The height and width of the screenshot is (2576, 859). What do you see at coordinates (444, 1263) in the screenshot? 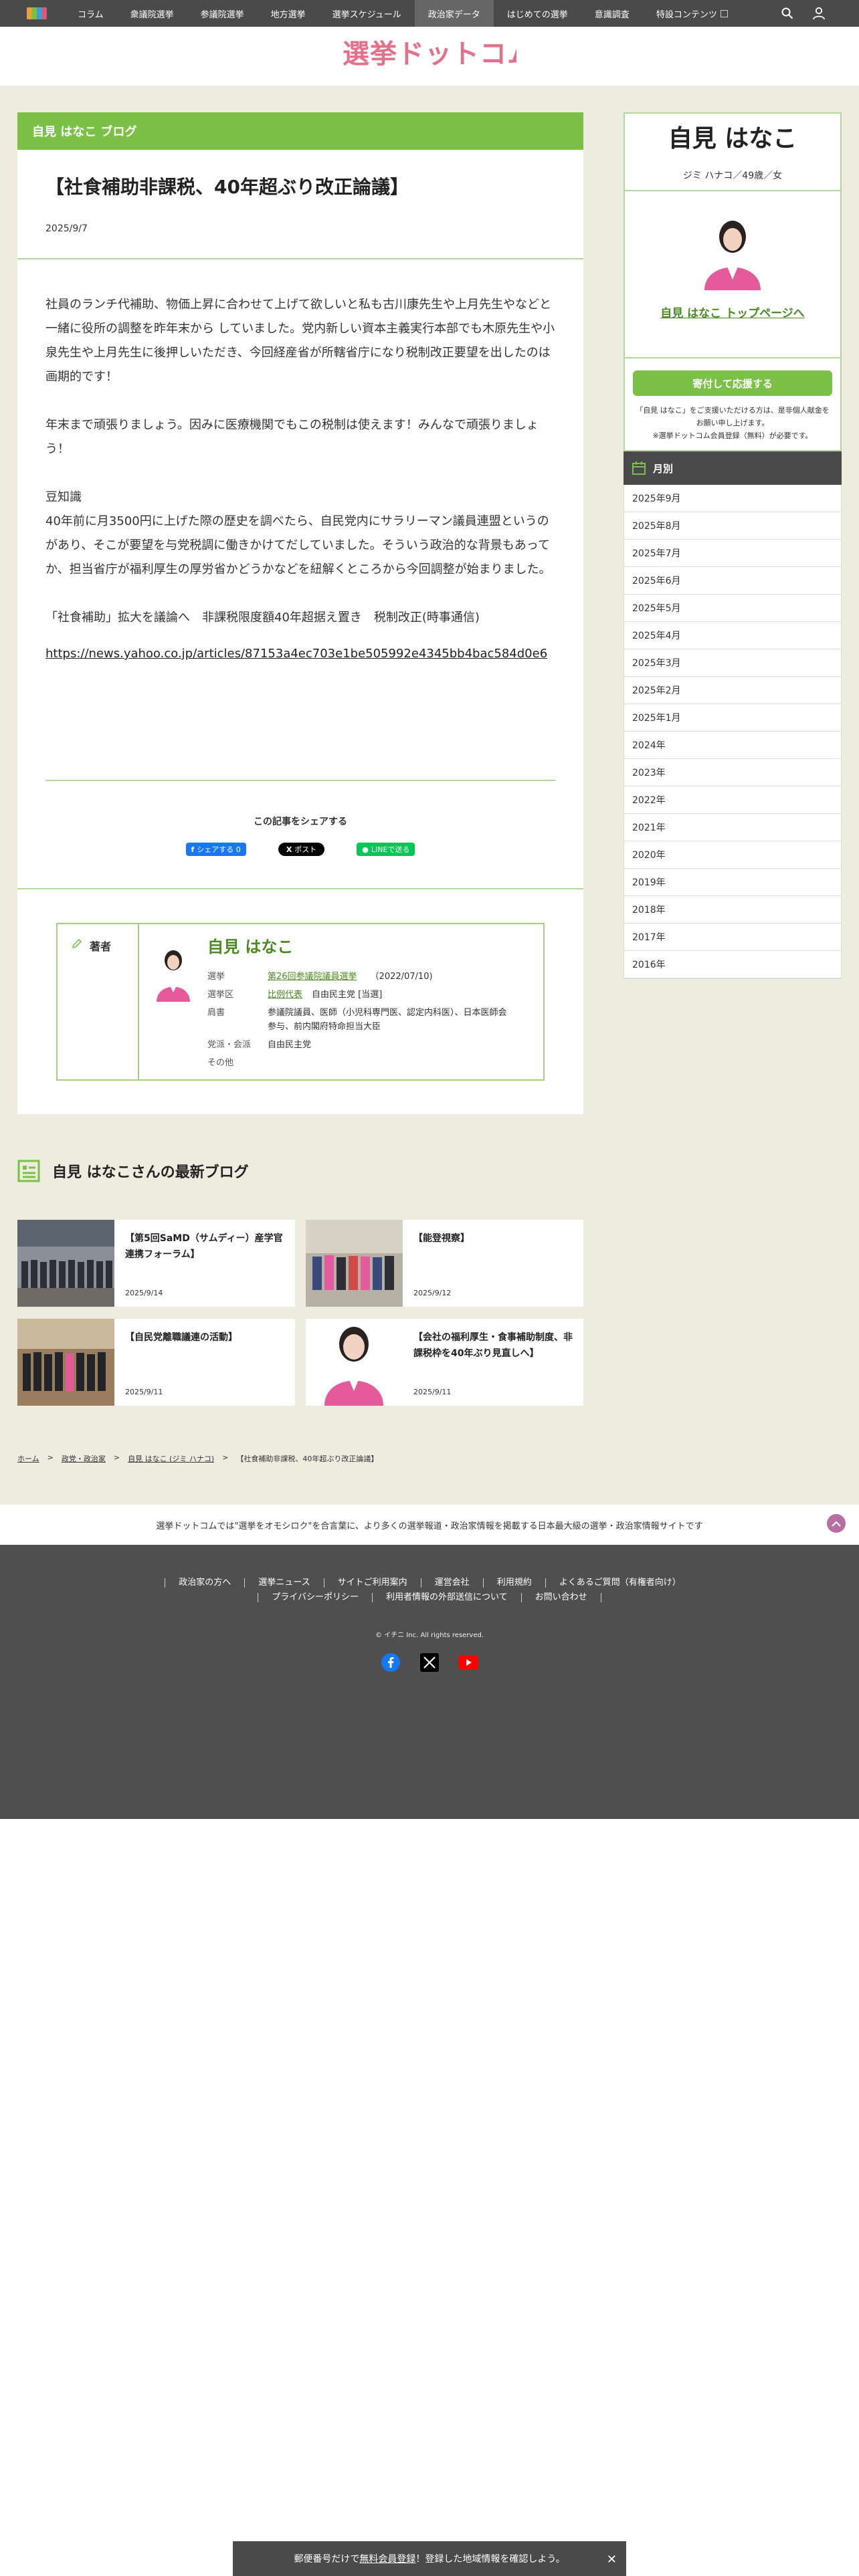
I see `latest-blog-card: 【能登視察】 2025/9/12` at bounding box center [444, 1263].